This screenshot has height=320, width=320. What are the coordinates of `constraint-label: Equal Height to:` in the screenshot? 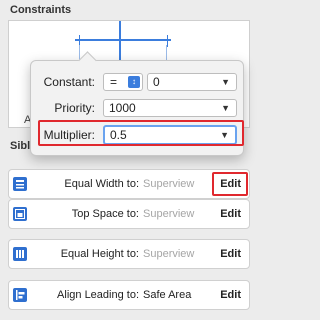 It's located at (99, 254).